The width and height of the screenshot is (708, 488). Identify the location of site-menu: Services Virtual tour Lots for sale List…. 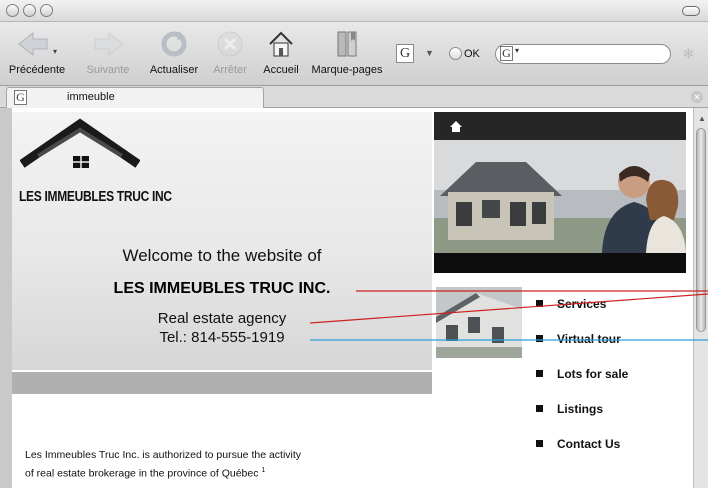
(582, 384).